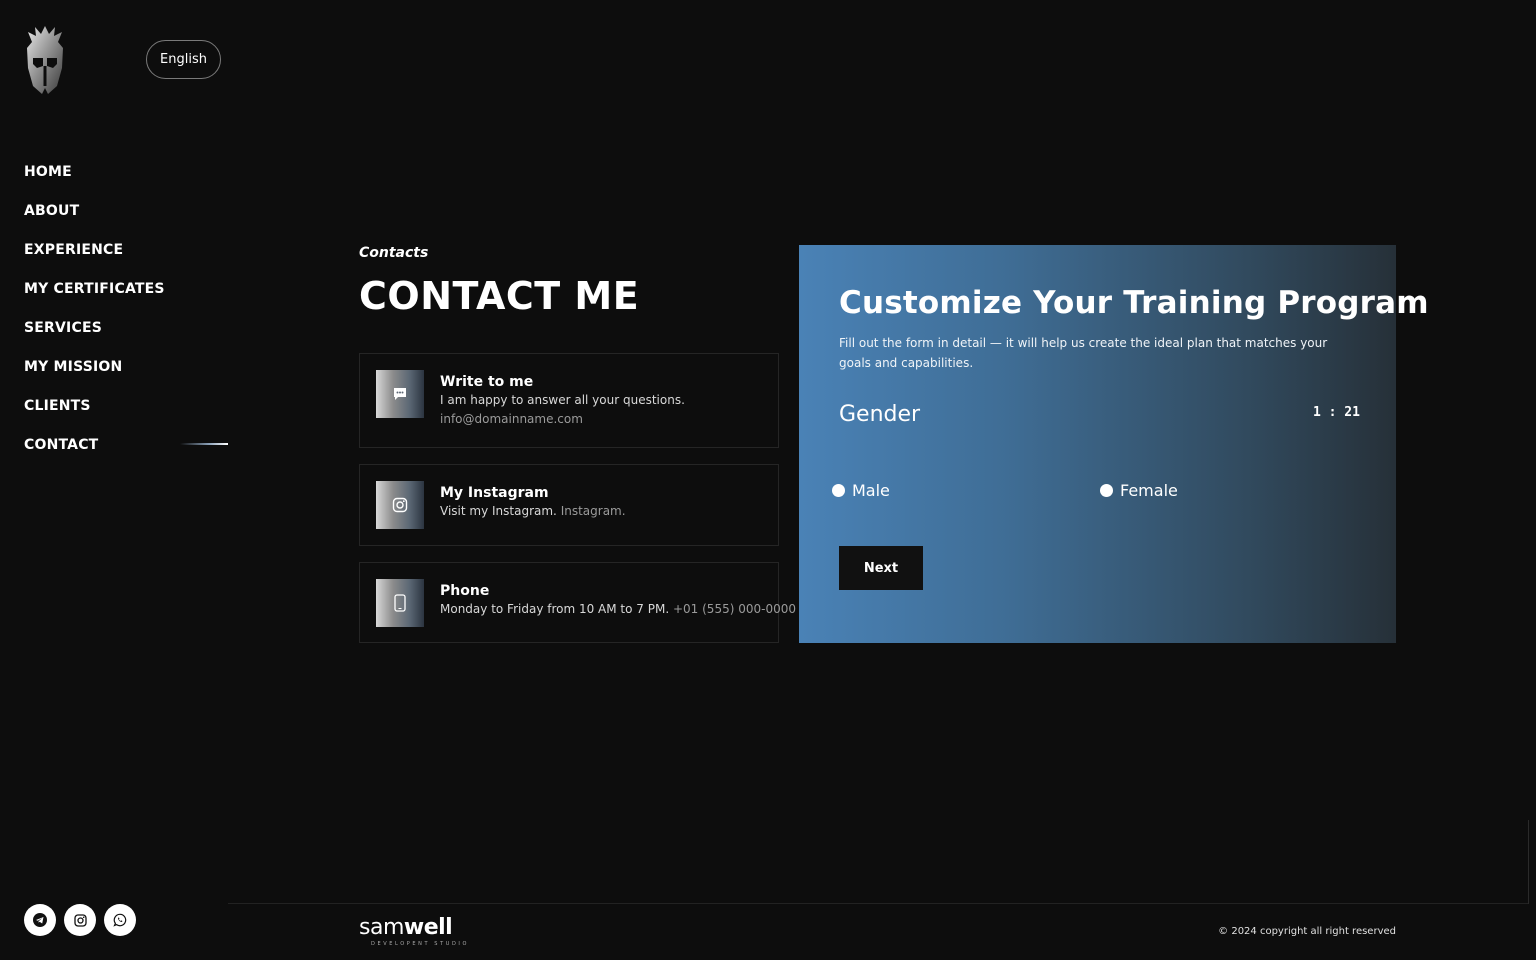 Image resolution: width=1536 pixels, height=960 pixels. What do you see at coordinates (394, 253) in the screenshot?
I see `section-eyebrow: Contacts` at bounding box center [394, 253].